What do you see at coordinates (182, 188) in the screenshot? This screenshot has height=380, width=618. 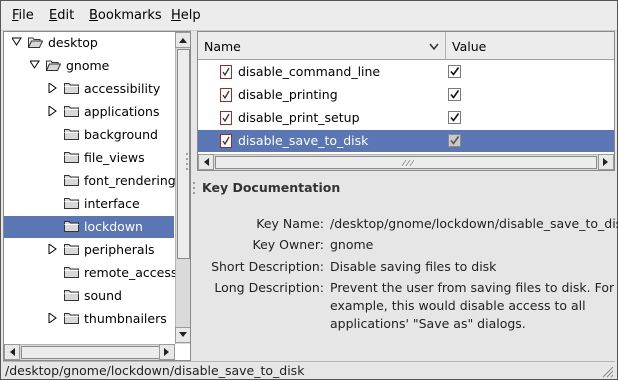 I see `tree-vertical-scrollbar` at bounding box center [182, 188].